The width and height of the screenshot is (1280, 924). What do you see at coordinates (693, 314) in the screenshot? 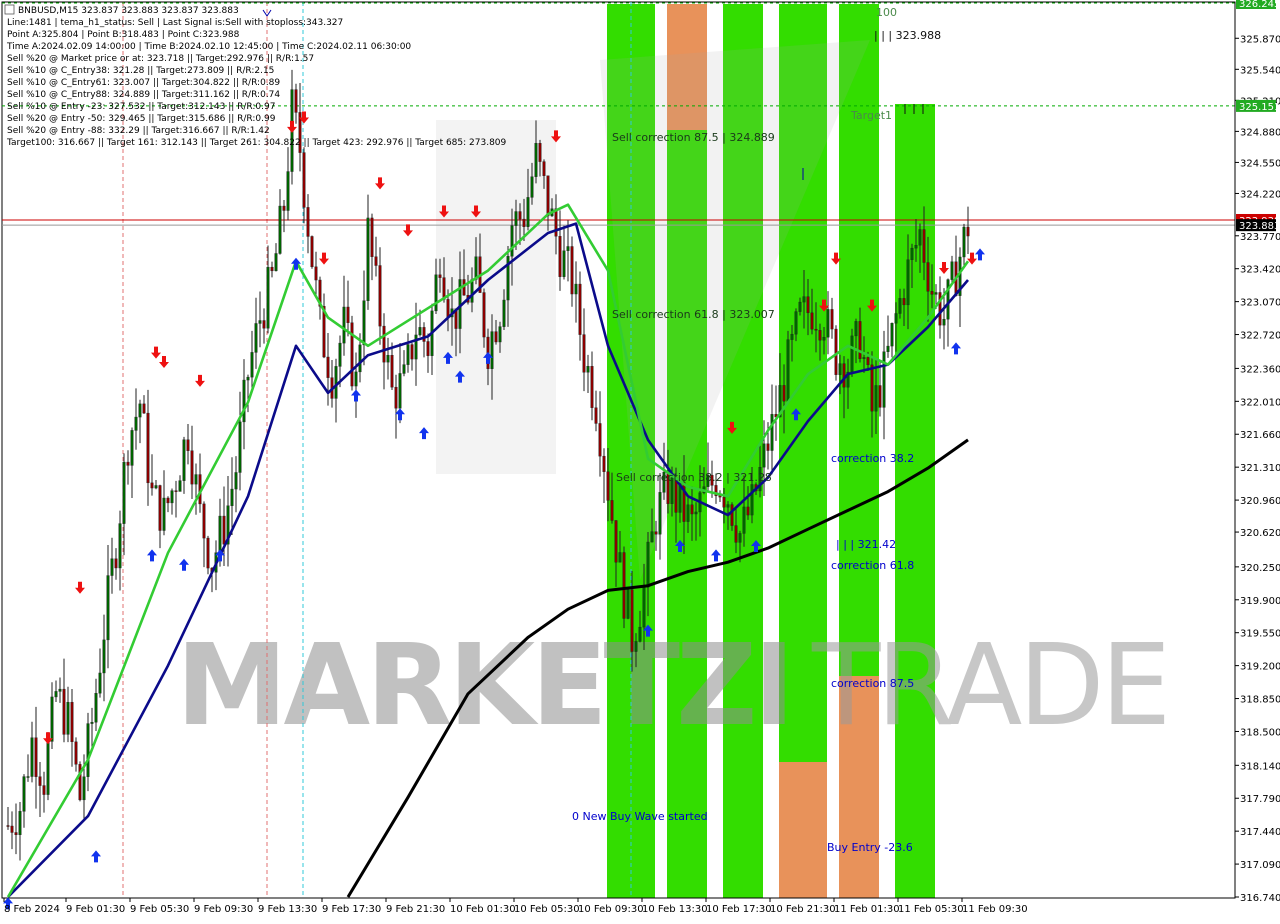
I see `annotation-sell-correction-618: Sell correction 61.8 | 323.007` at bounding box center [693, 314].